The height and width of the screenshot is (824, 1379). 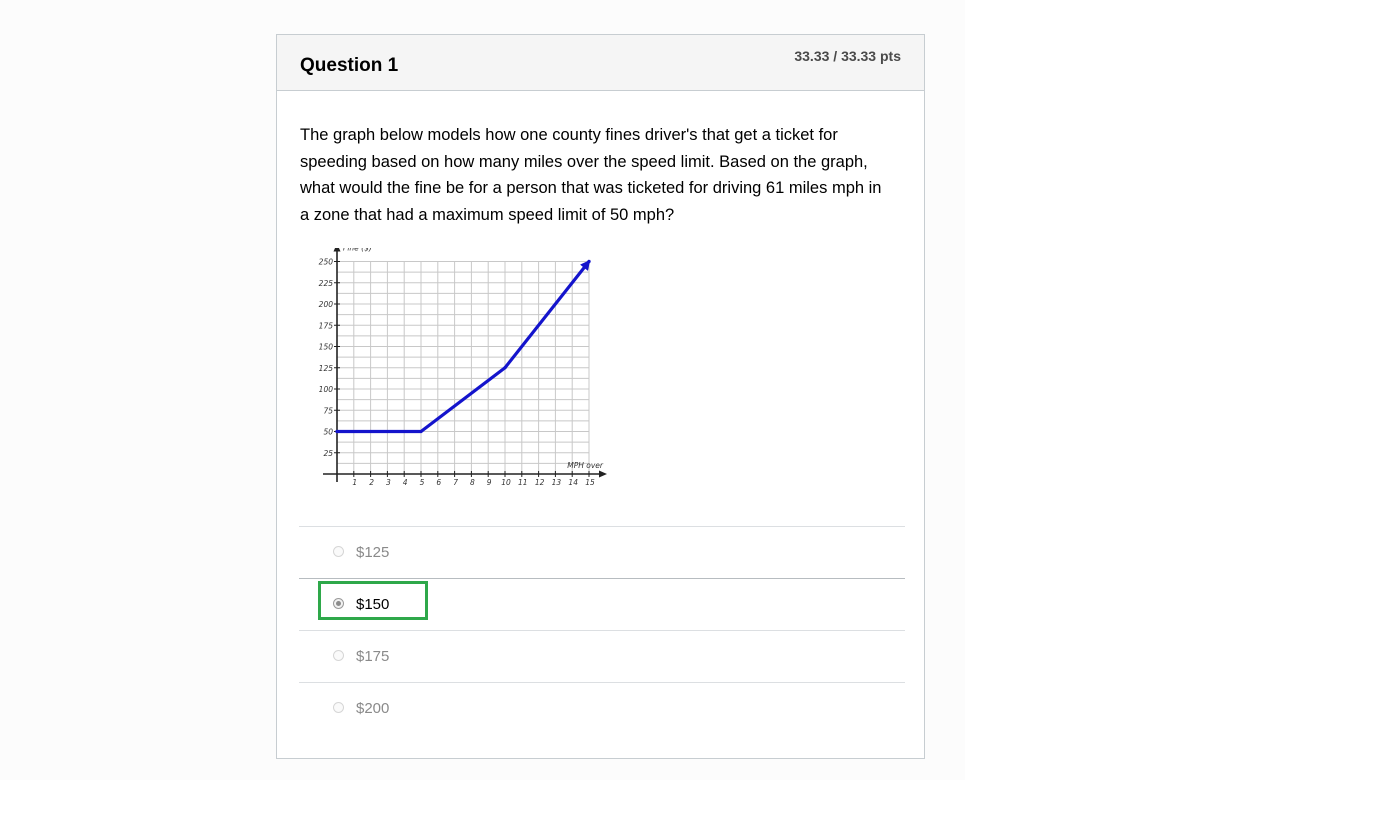 I want to click on x-tick-label: 6, so click(x=438, y=482).